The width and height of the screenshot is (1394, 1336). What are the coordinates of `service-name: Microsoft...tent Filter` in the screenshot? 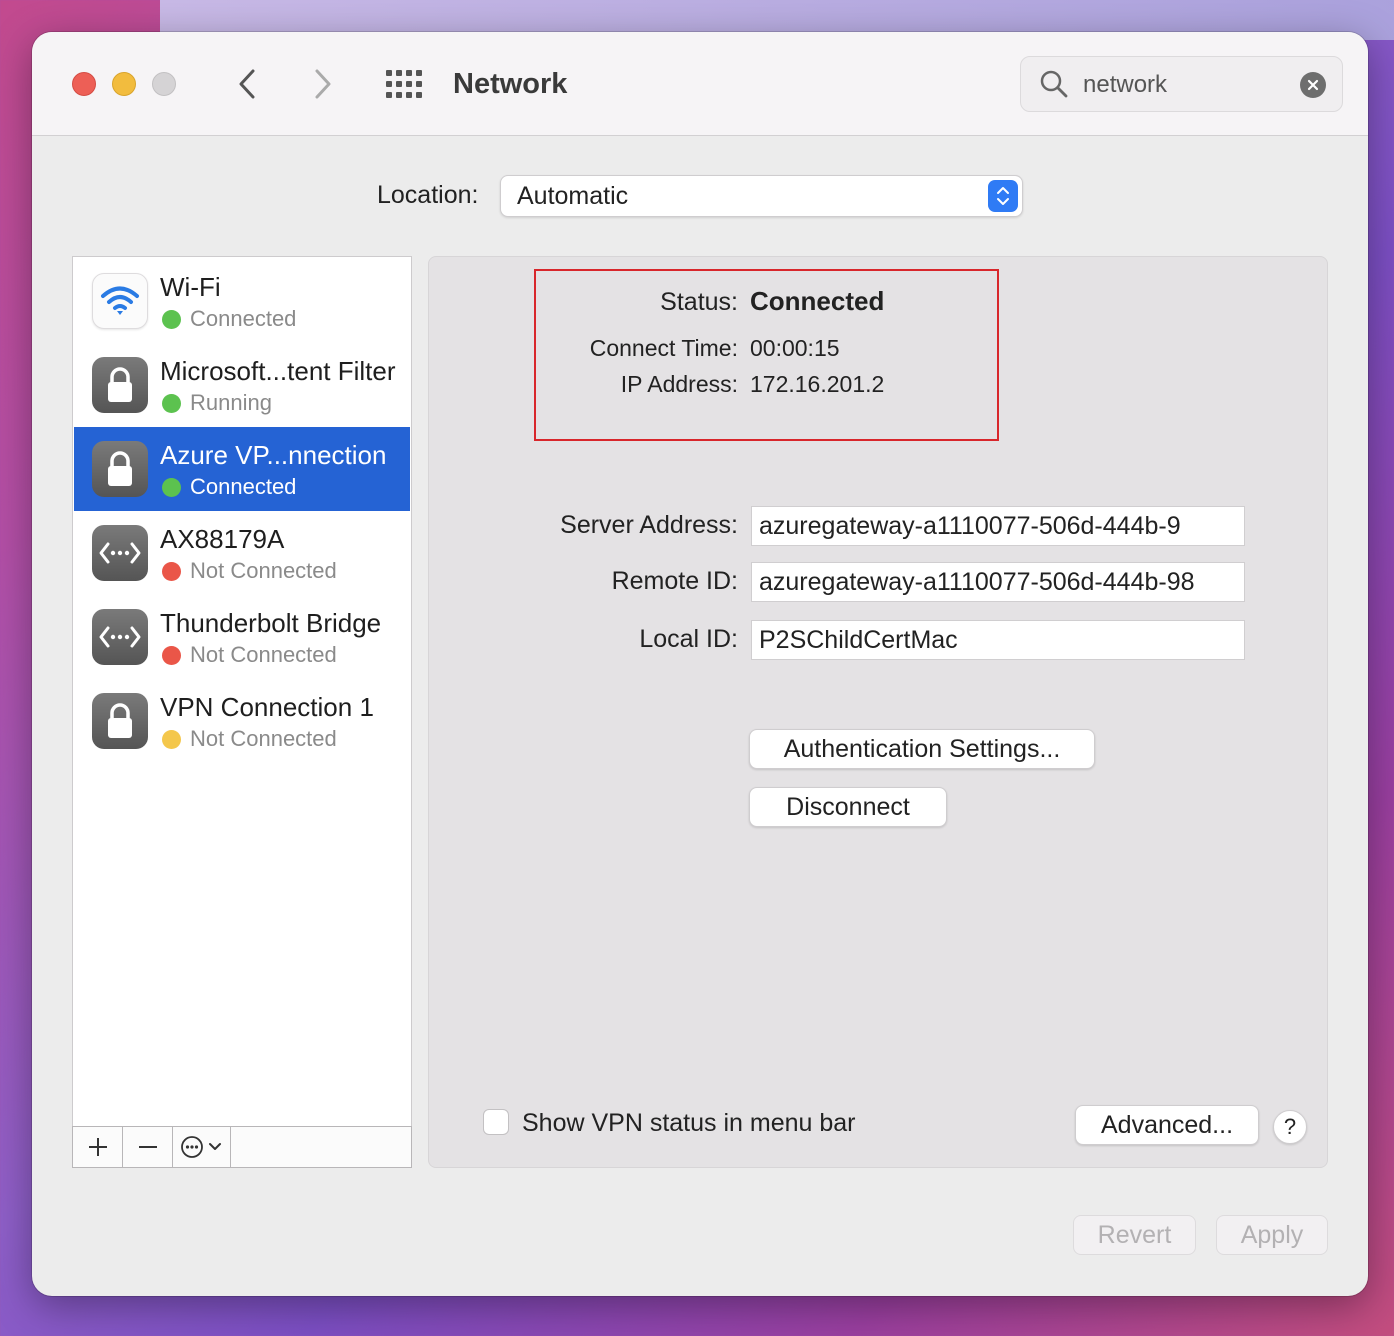 It's located at (278, 371).